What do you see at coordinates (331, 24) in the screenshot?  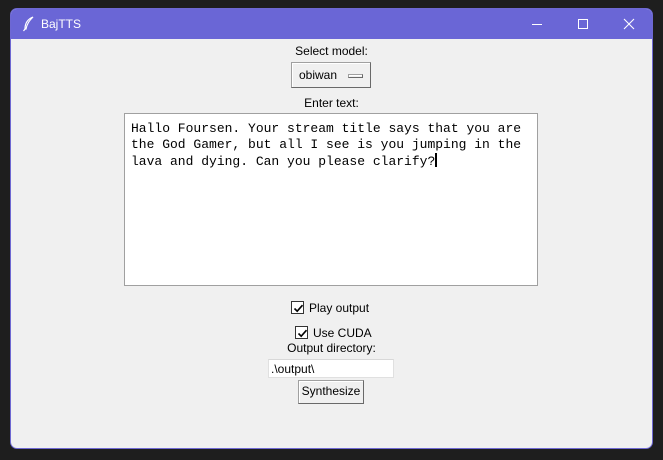 I see `title-bar: BajTTS` at bounding box center [331, 24].